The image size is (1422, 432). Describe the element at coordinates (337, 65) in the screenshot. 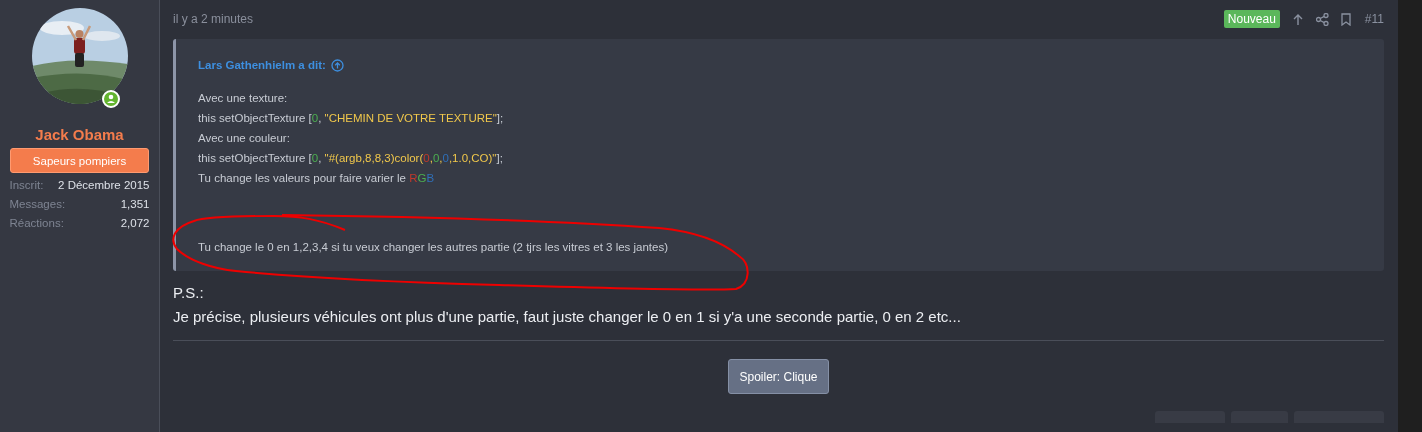

I see `arrow-up-circle-icon` at that location.